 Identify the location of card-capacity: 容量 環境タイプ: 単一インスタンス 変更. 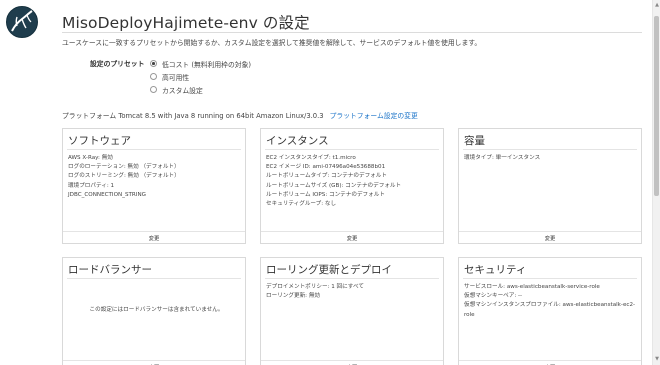
(550, 186).